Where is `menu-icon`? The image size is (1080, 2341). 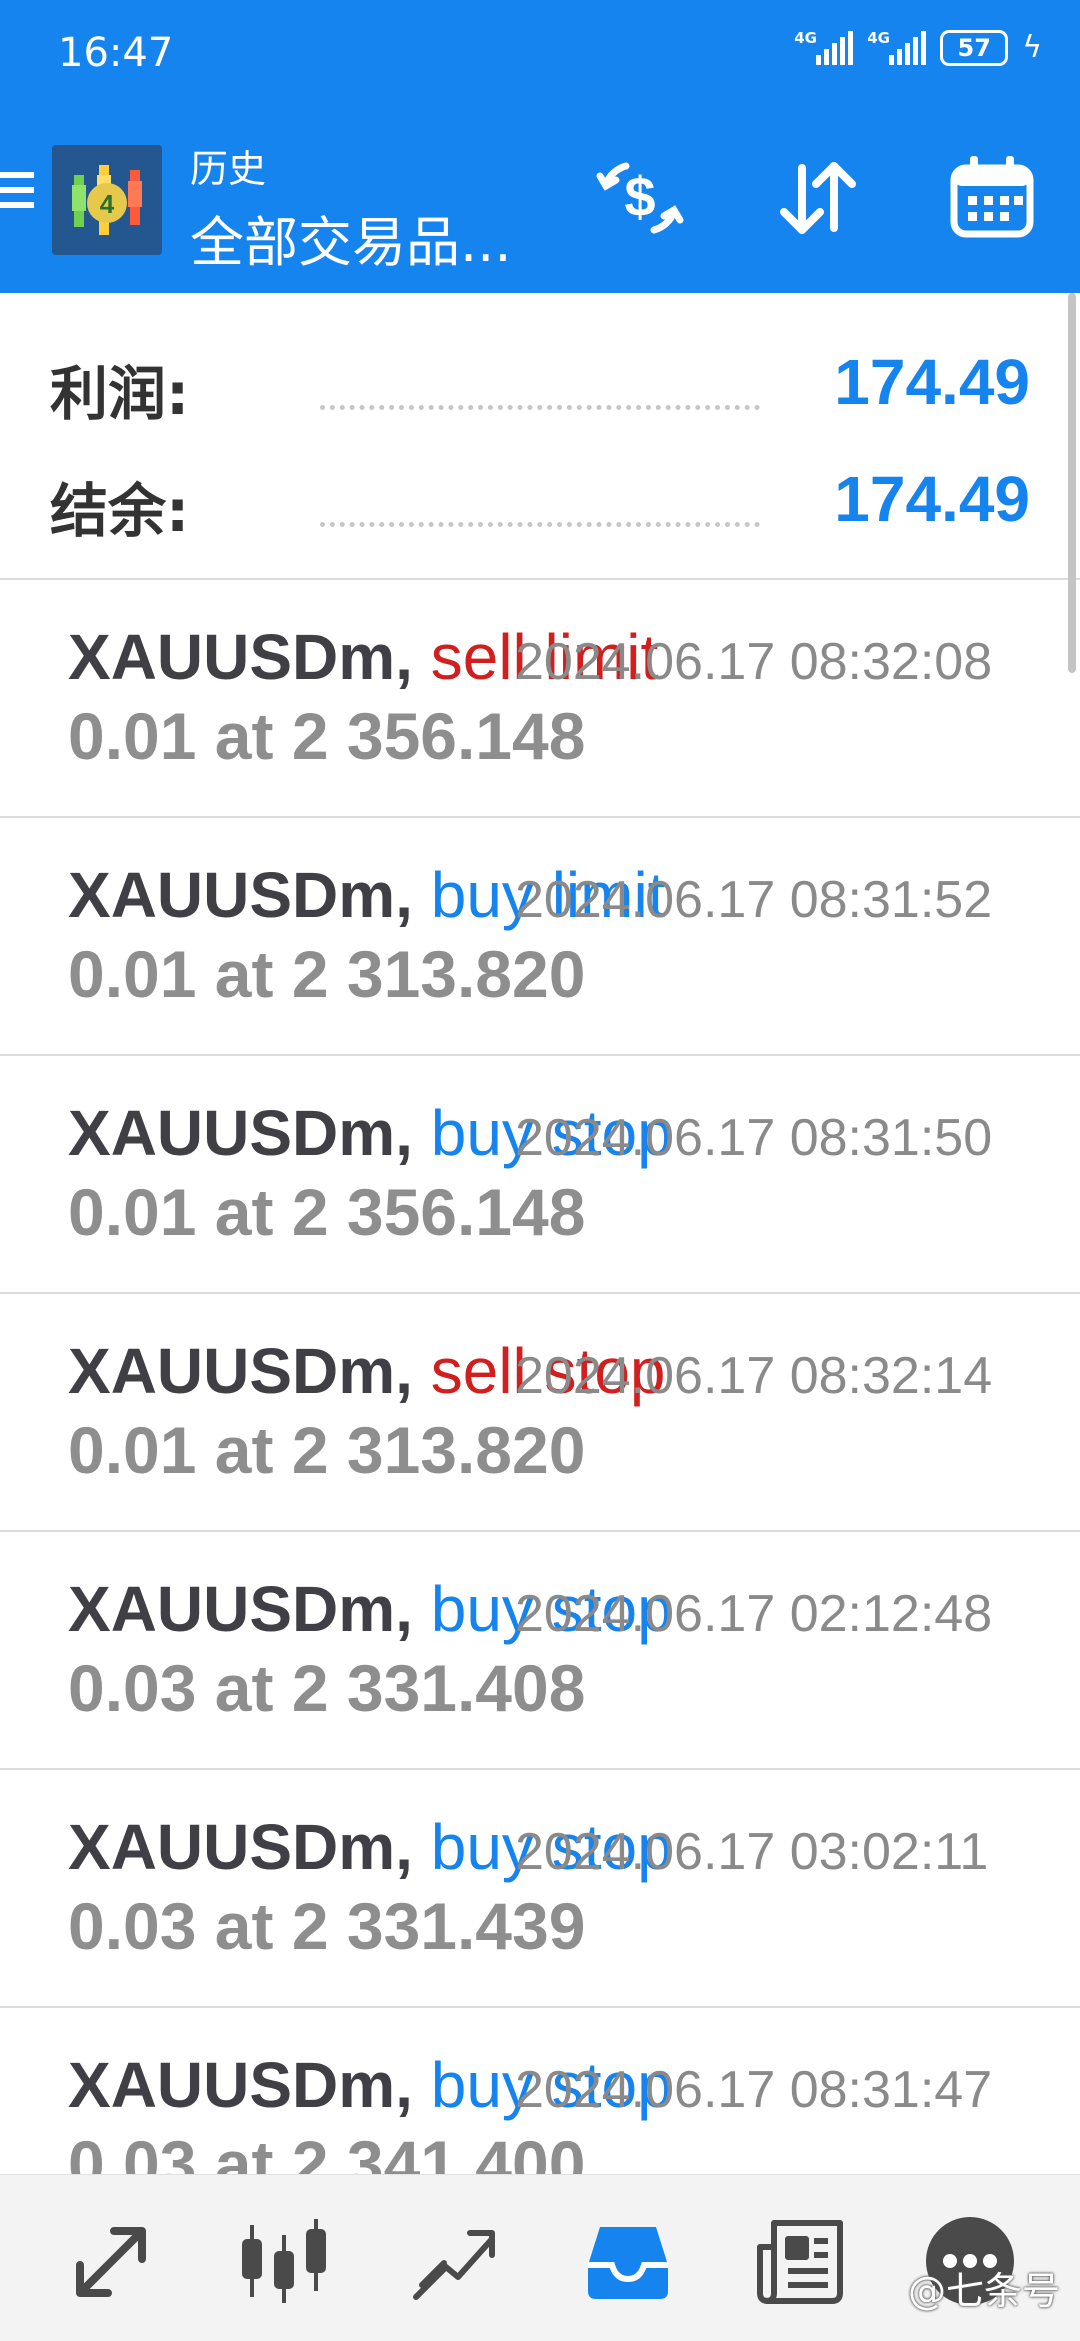
menu-icon is located at coordinates (17, 197).